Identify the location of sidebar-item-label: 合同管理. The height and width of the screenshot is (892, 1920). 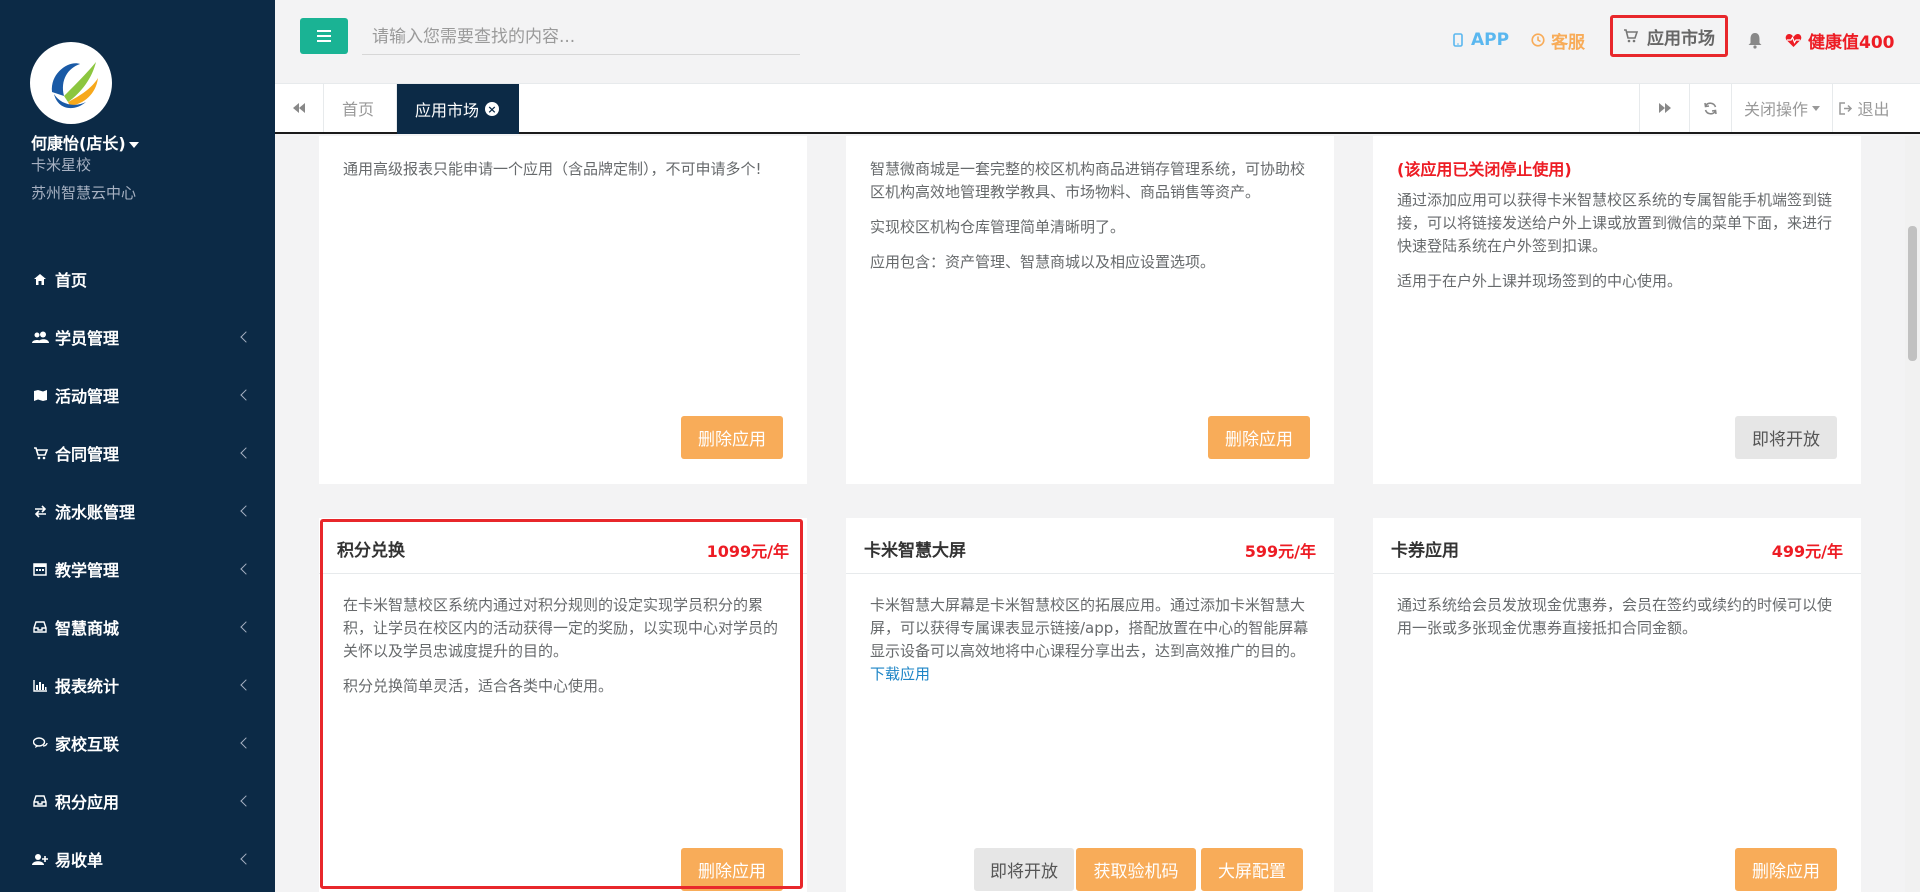
(87, 454).